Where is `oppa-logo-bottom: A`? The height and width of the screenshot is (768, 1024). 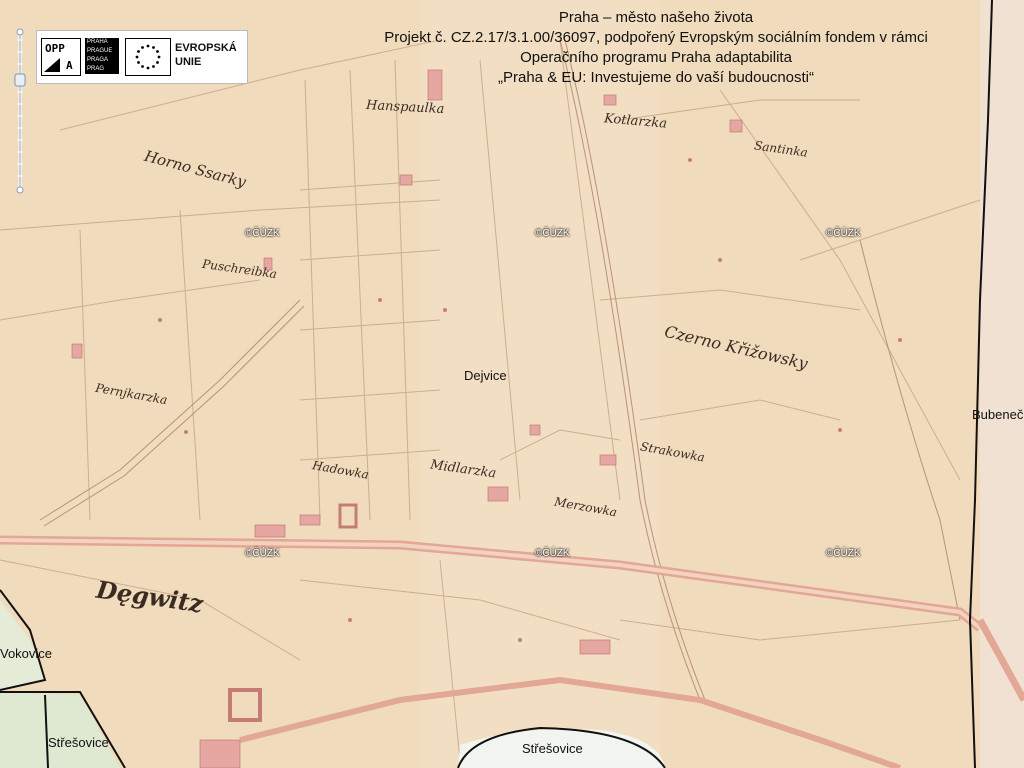
oppa-logo-bottom: A is located at coordinates (69, 65).